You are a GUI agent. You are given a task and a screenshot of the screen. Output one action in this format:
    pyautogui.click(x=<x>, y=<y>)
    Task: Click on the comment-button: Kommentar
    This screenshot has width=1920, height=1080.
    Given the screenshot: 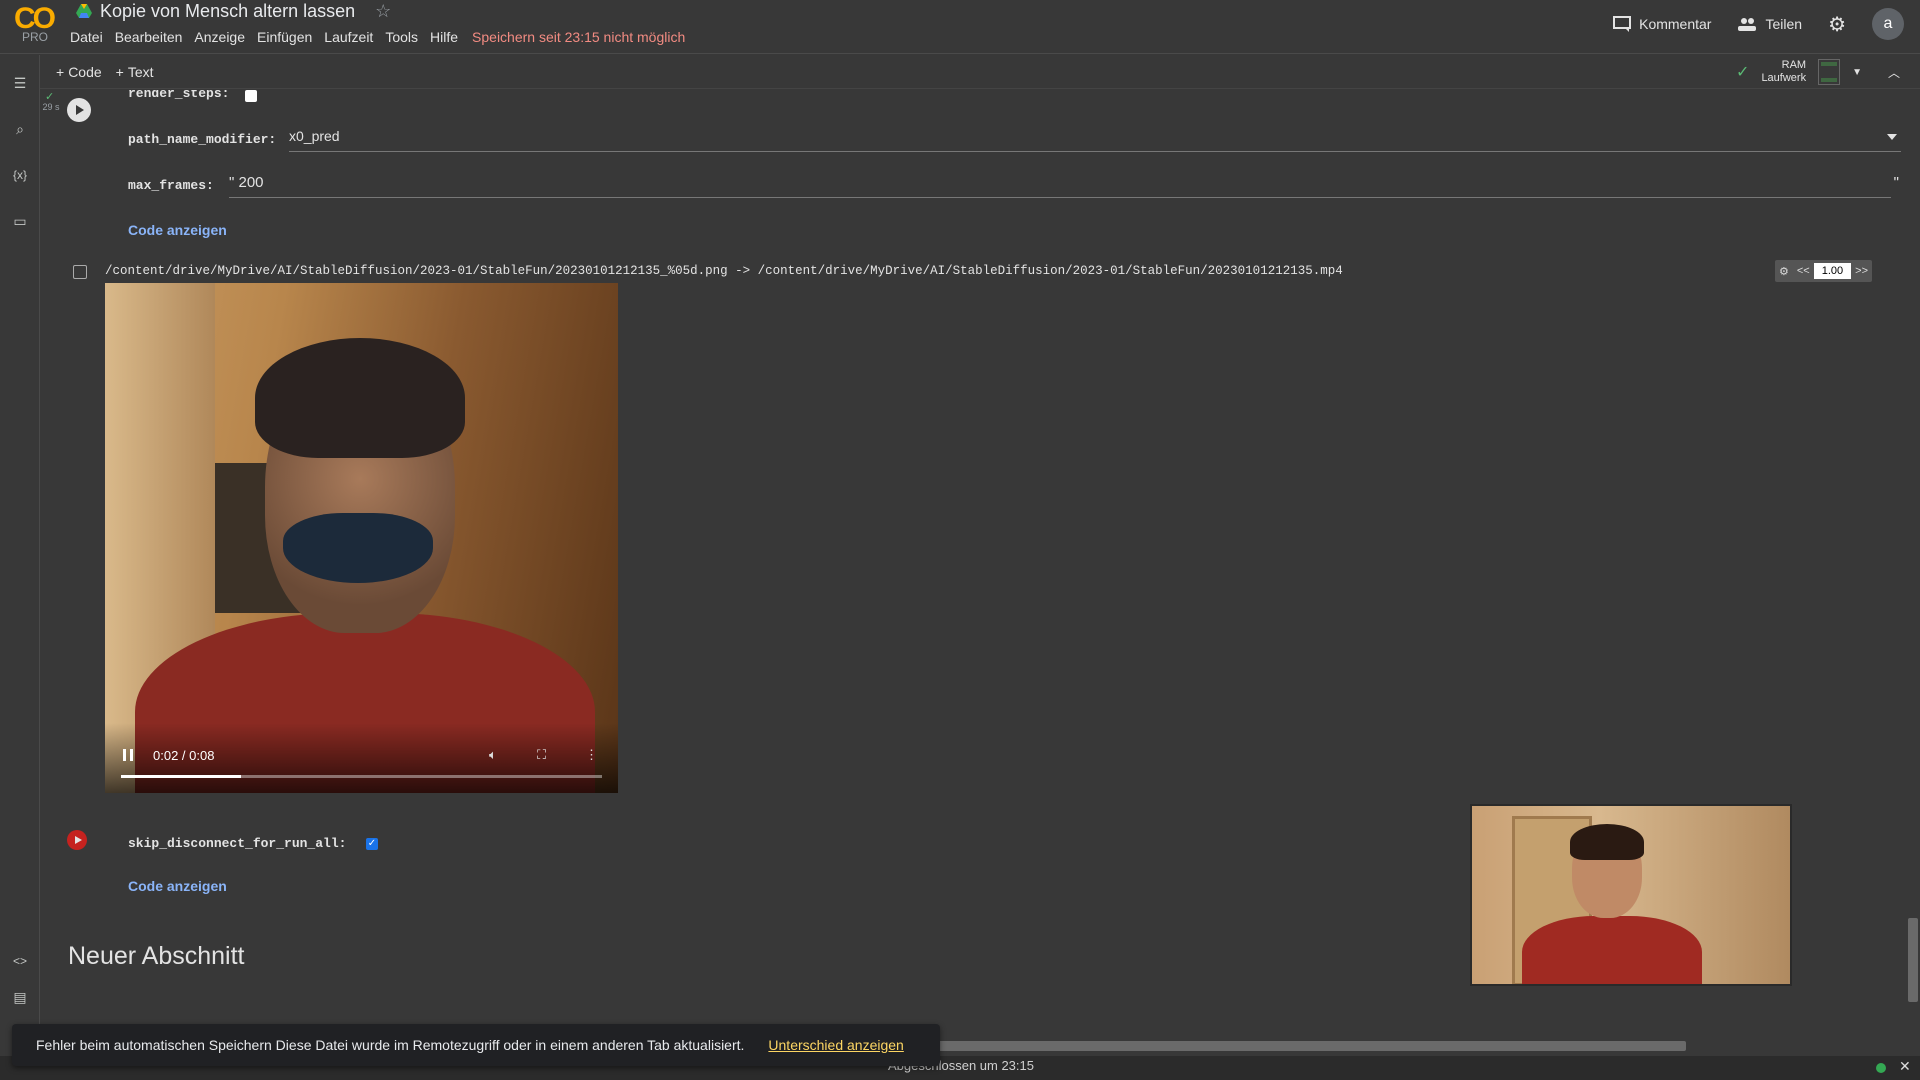 What is the action you would take?
    pyautogui.click(x=1662, y=24)
    